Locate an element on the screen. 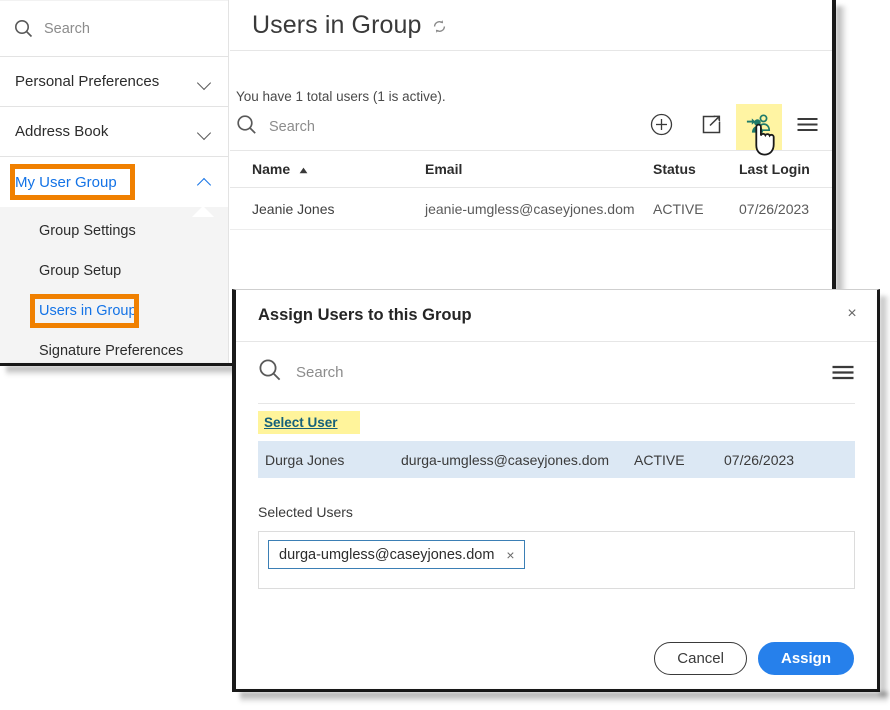  sidebar-search-placeholder: Search is located at coordinates (67, 28).